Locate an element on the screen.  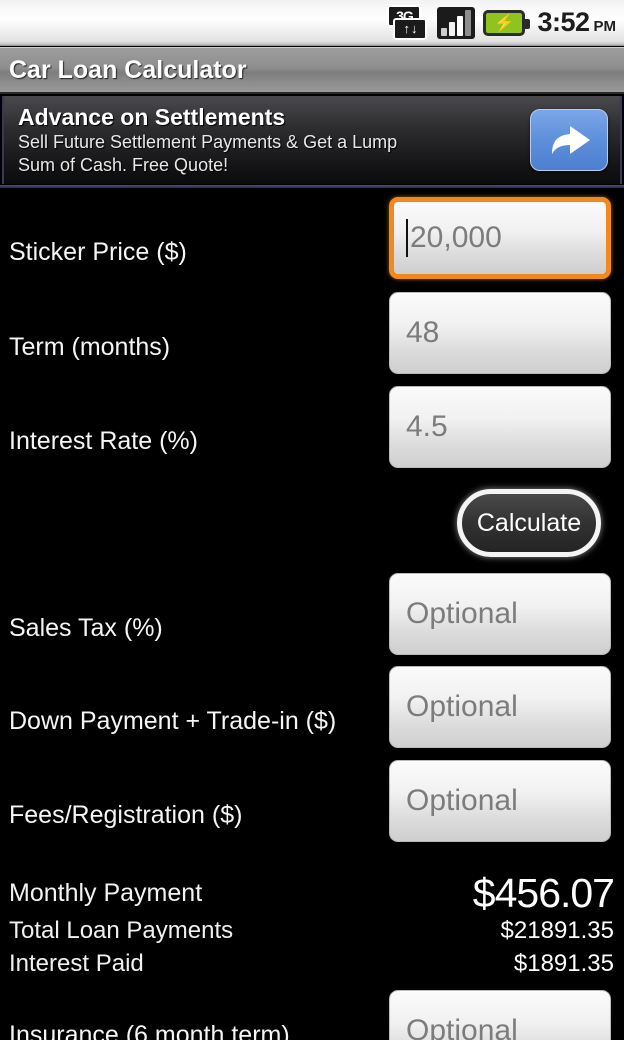
insurance-input: Optional is located at coordinates (500, 1015).